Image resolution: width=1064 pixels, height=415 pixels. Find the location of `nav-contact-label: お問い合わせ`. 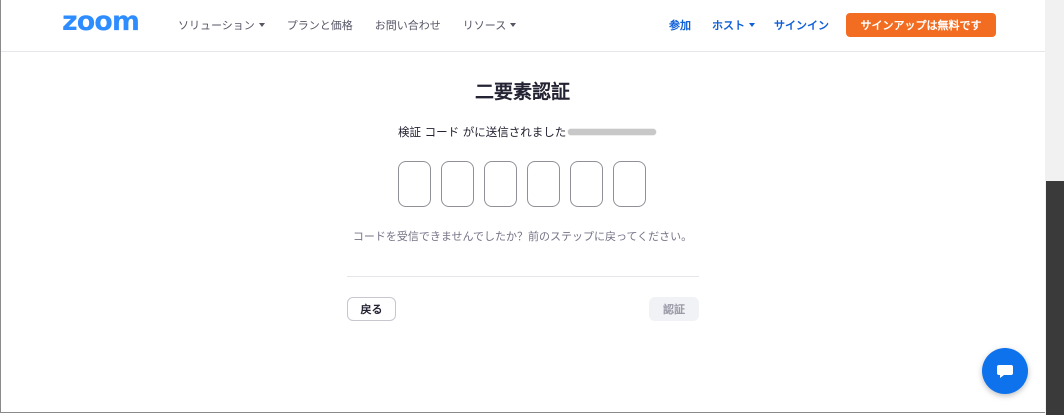

nav-contact-label: お問い合わせ is located at coordinates (407, 25).